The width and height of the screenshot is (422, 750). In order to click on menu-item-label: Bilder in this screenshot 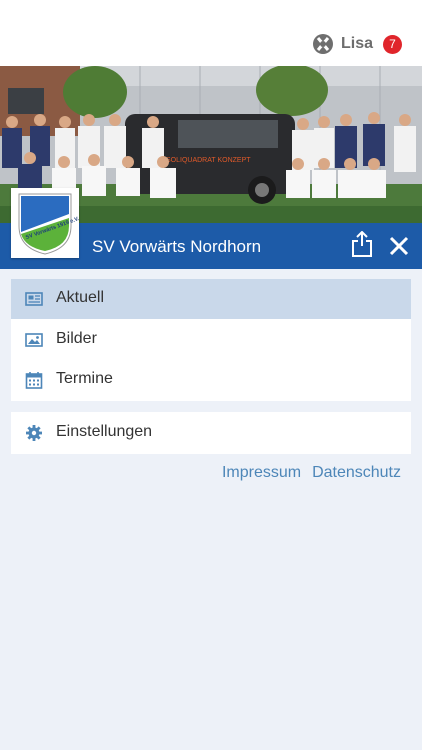, I will do `click(76, 338)`.